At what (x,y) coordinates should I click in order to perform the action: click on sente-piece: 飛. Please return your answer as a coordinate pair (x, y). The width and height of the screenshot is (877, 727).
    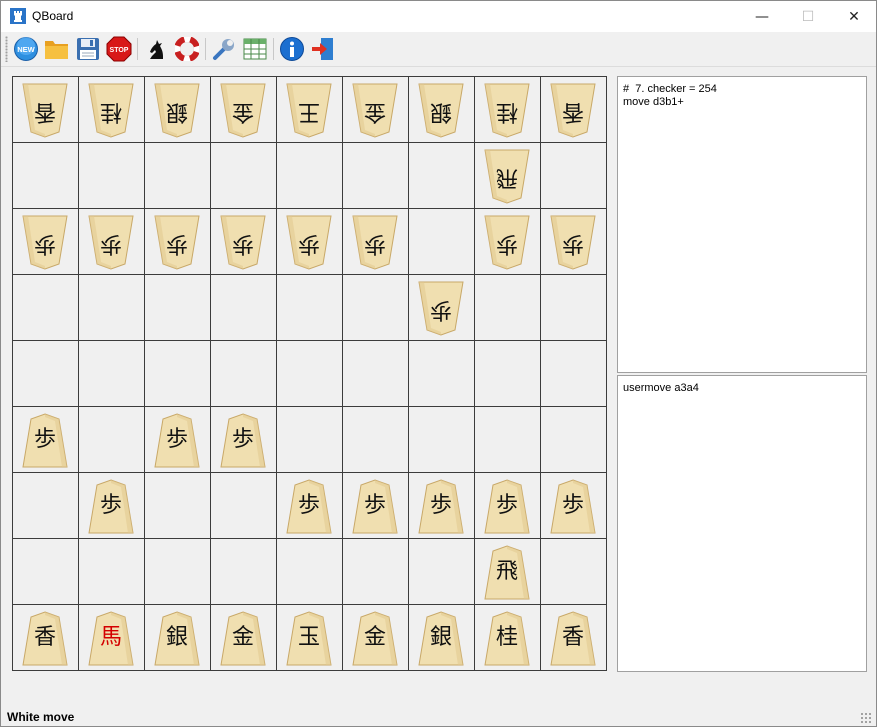
    Looking at the image, I should click on (507, 572).